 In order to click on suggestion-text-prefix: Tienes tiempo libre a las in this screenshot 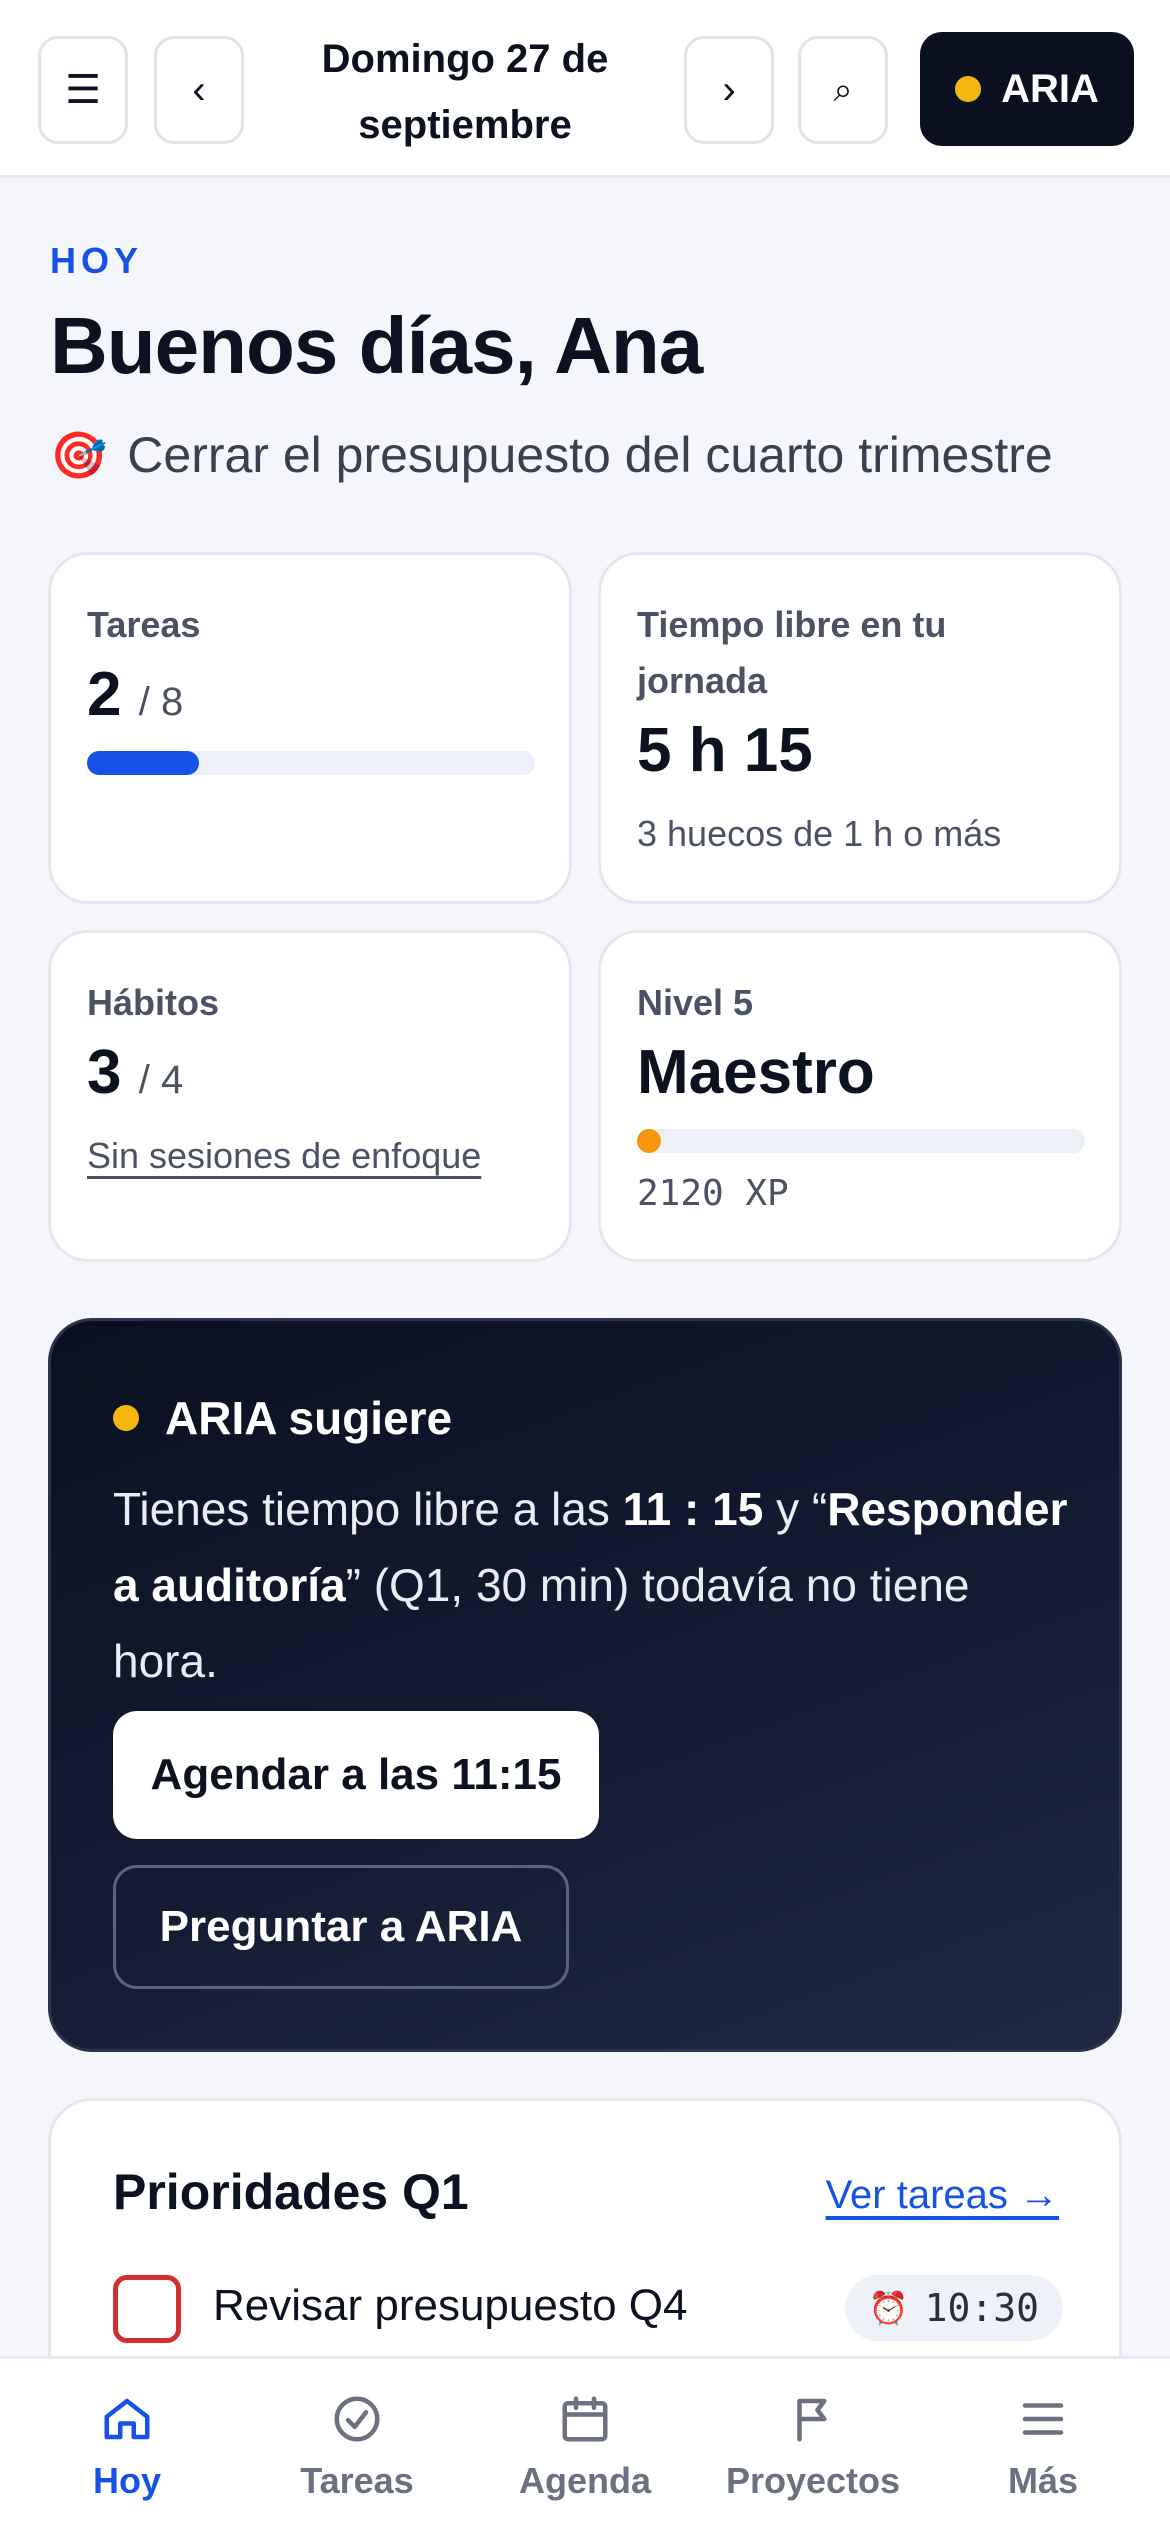, I will do `click(368, 1509)`.